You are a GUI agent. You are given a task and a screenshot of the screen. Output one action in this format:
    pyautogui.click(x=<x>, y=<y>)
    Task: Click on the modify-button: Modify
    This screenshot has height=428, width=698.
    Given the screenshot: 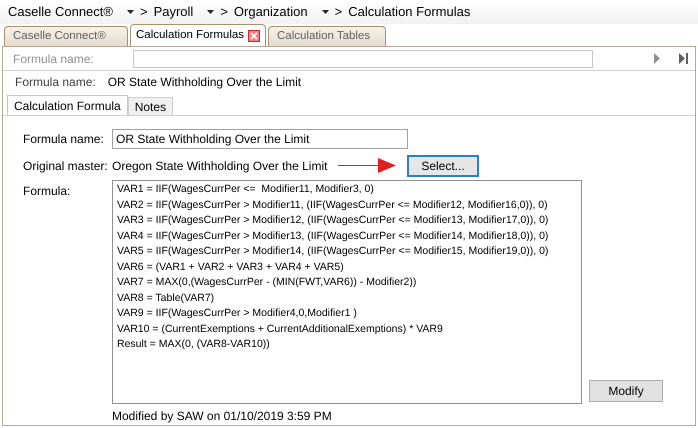 What is the action you would take?
    pyautogui.click(x=626, y=391)
    